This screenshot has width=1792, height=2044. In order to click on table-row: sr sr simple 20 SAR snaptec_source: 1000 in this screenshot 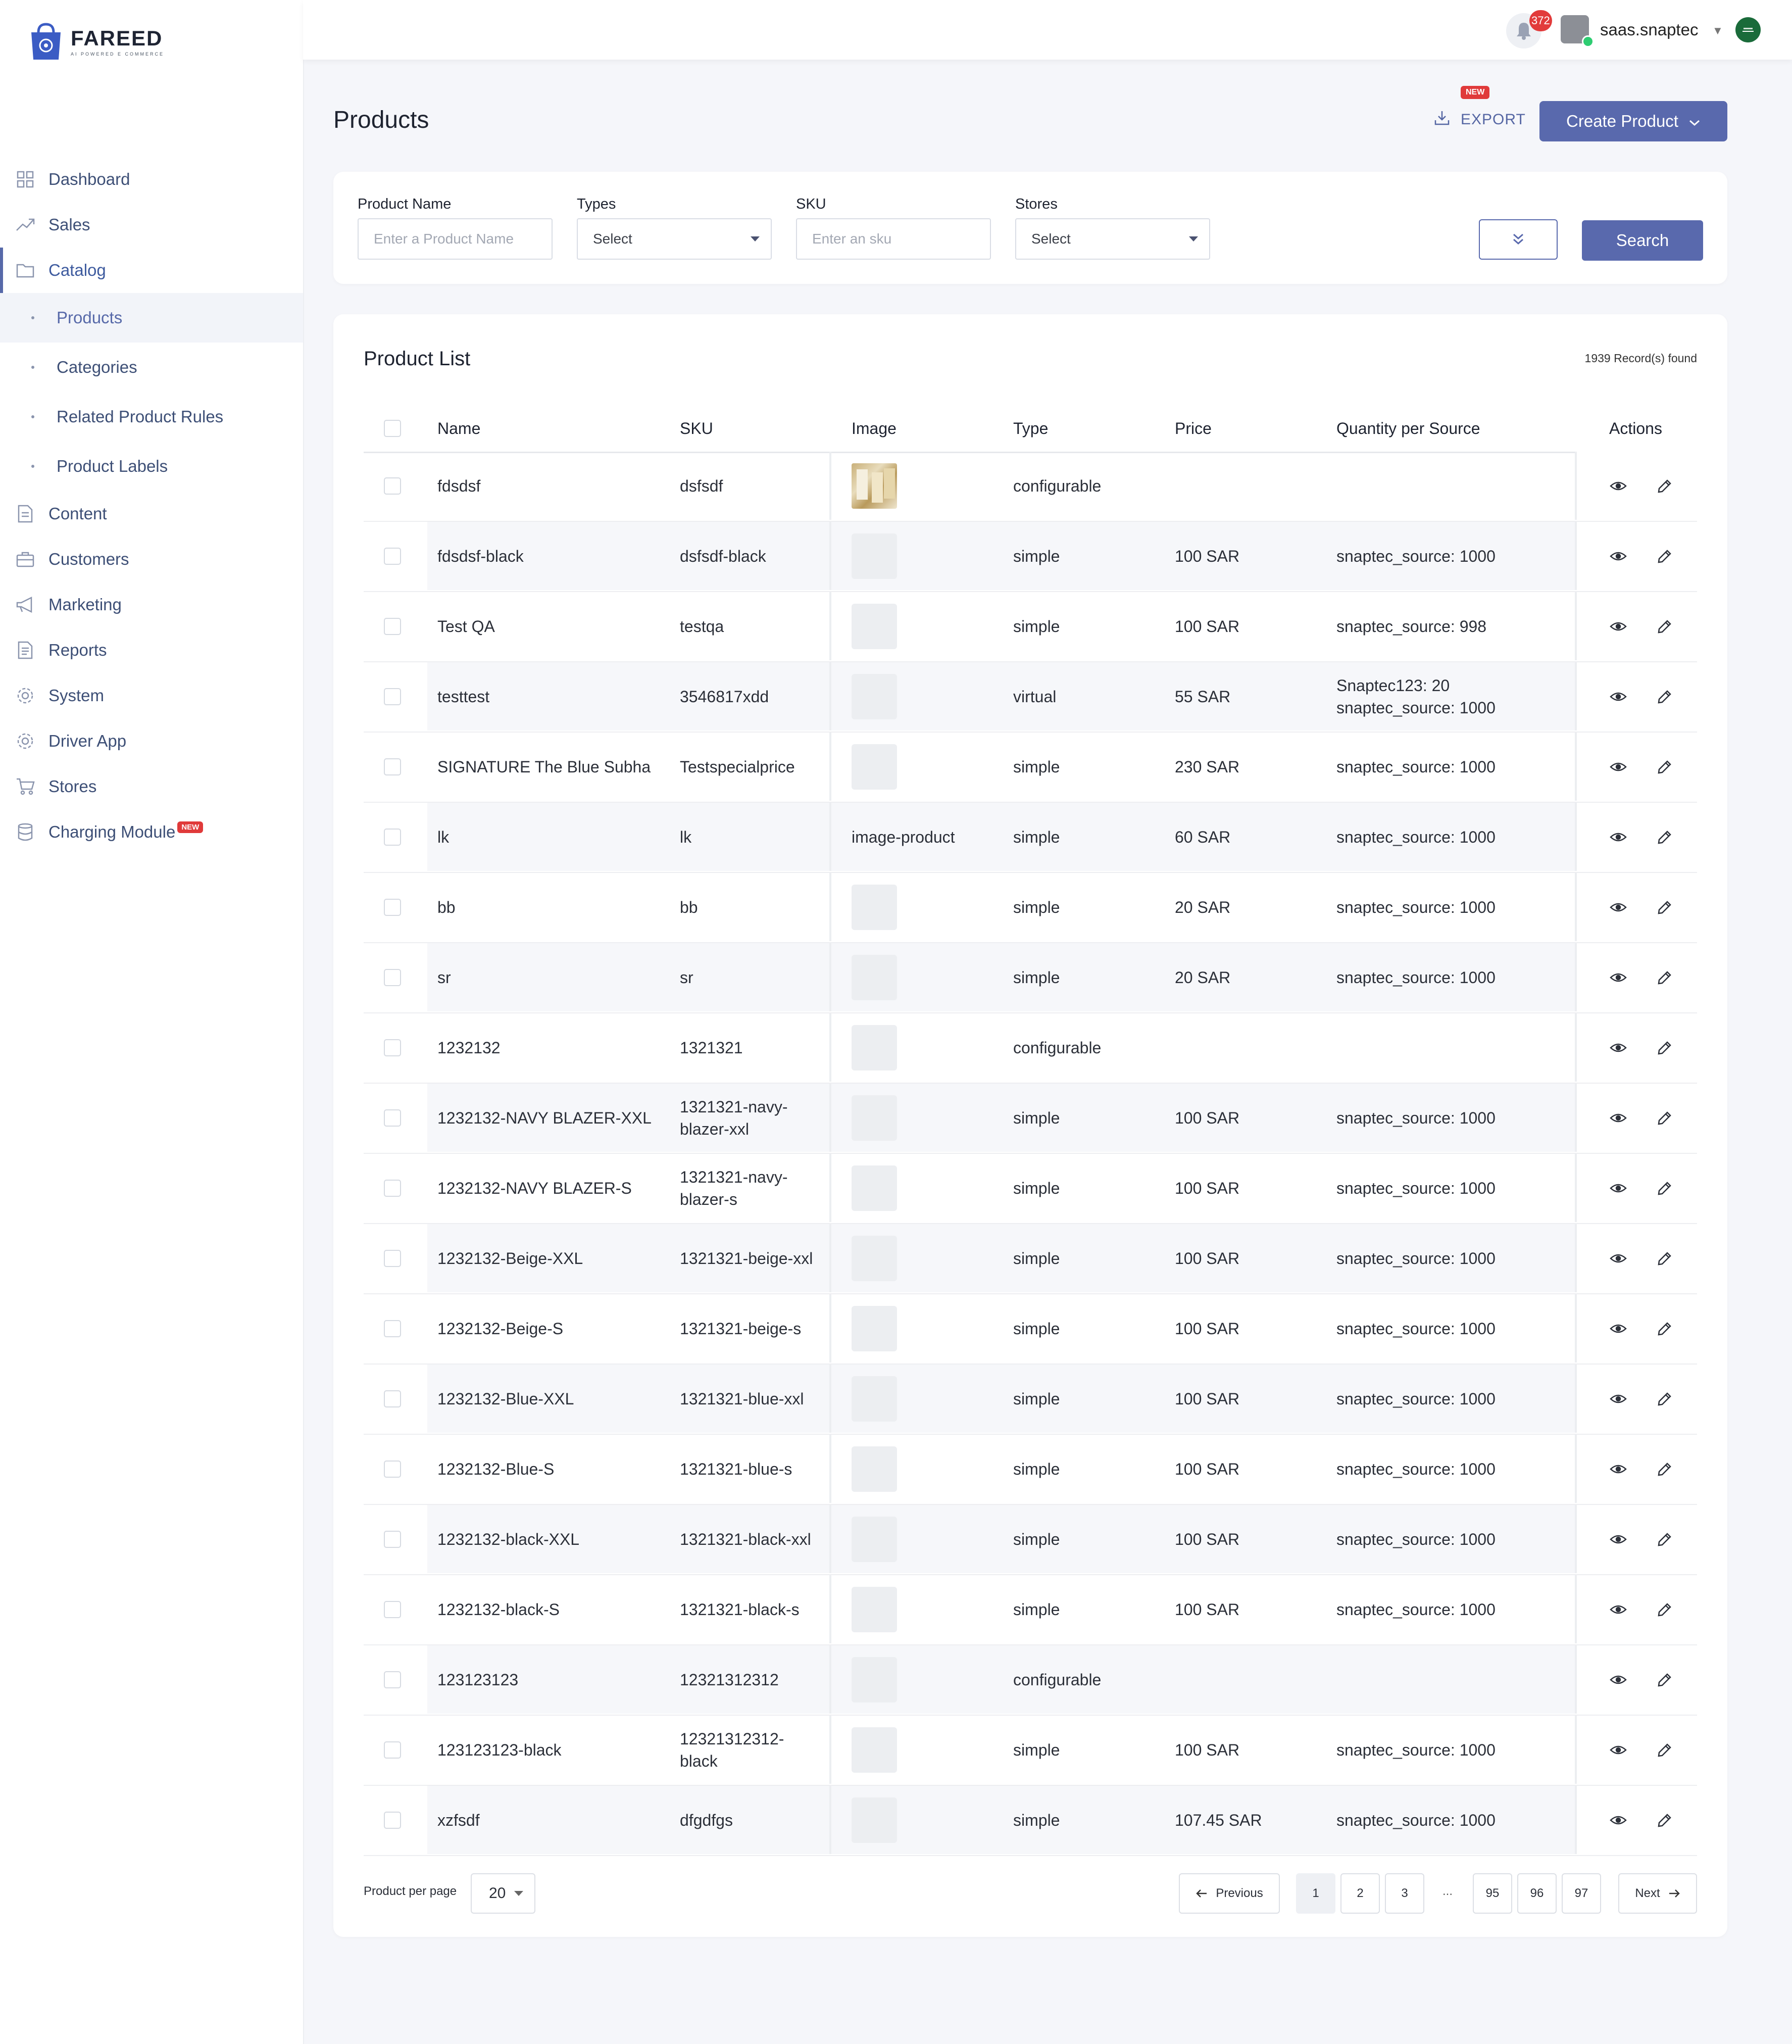, I will do `click(1031, 978)`.